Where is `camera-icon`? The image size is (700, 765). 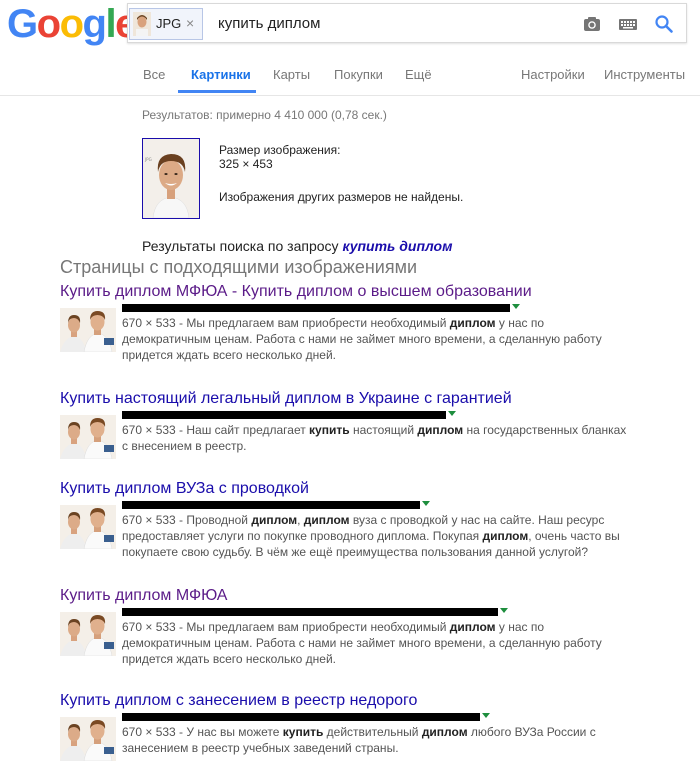 camera-icon is located at coordinates (592, 24).